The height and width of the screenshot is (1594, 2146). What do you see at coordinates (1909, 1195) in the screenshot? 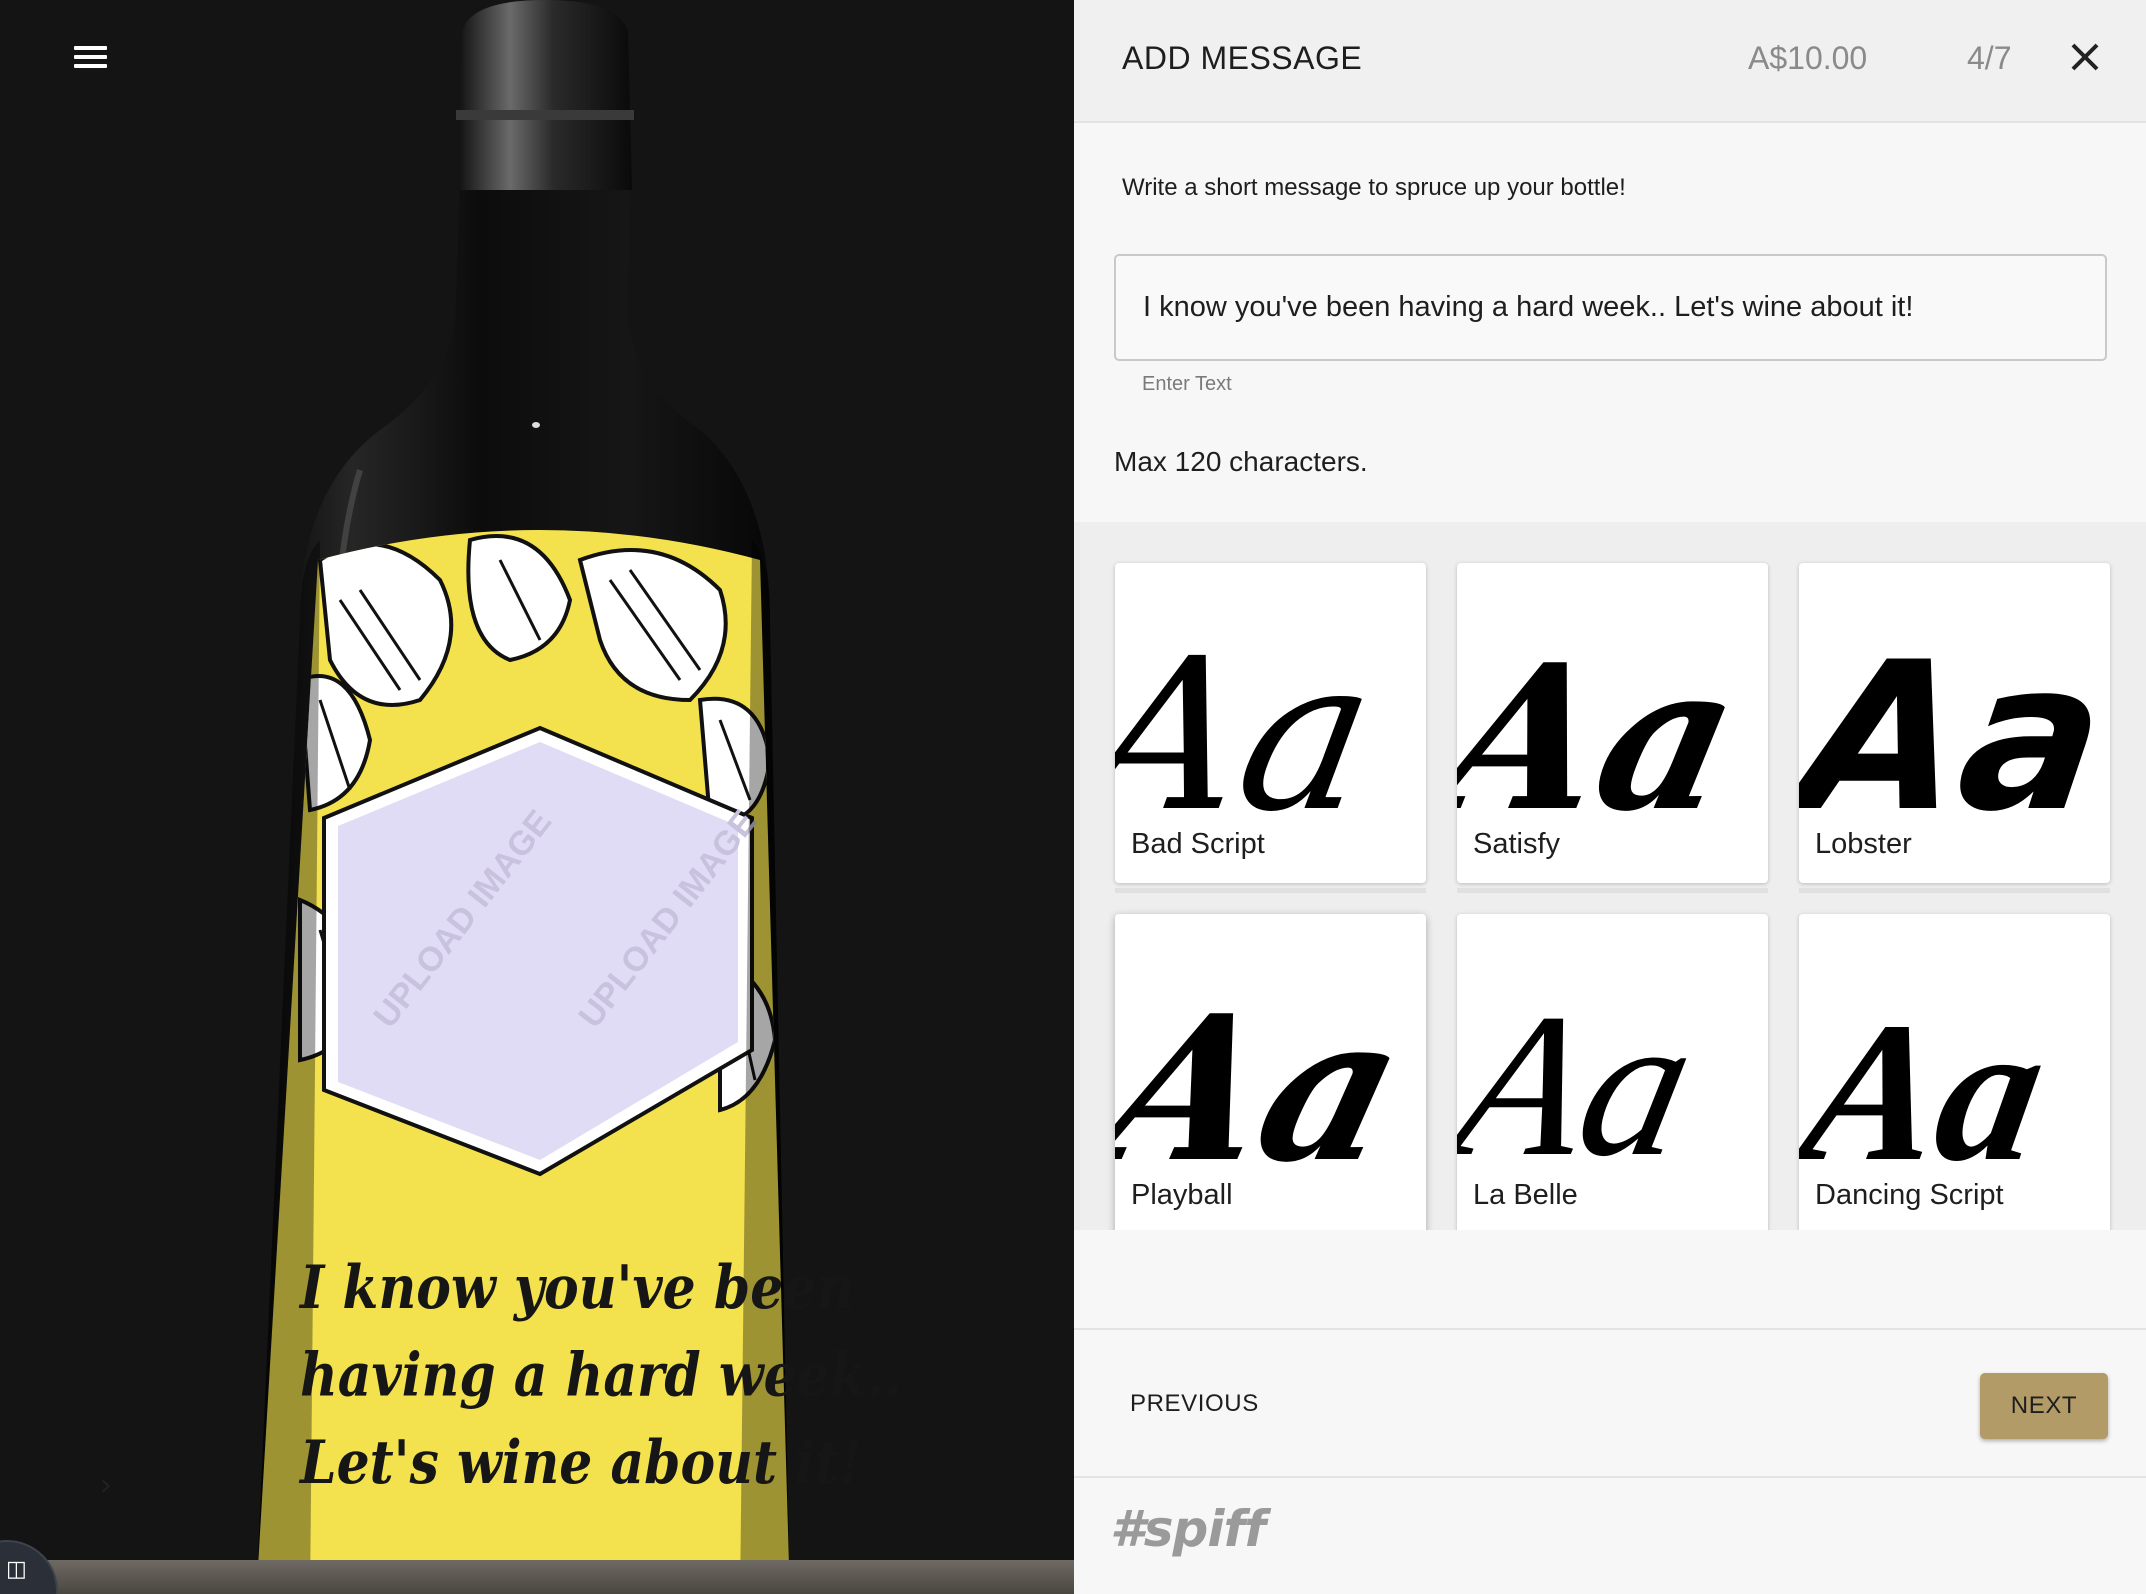
I see `font-option-label: Dancing Script` at bounding box center [1909, 1195].